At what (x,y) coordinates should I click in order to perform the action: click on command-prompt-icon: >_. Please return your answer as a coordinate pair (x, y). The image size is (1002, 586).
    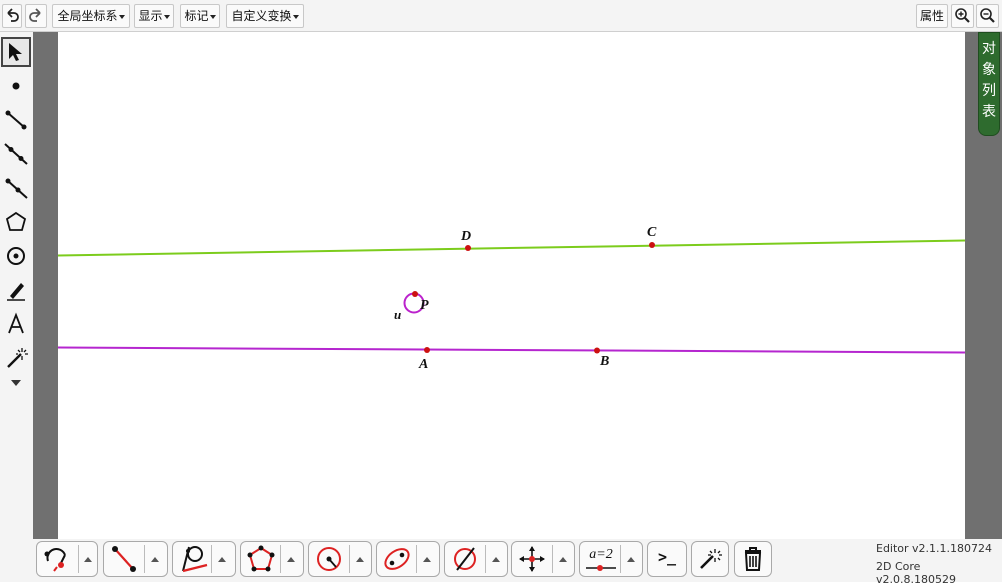
    Looking at the image, I should click on (667, 557).